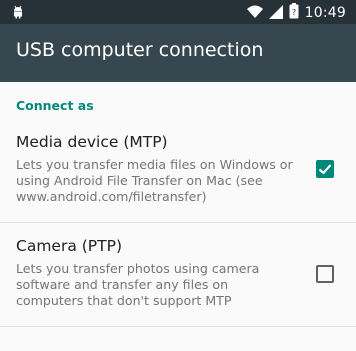  I want to click on signal-icon, so click(275, 13).